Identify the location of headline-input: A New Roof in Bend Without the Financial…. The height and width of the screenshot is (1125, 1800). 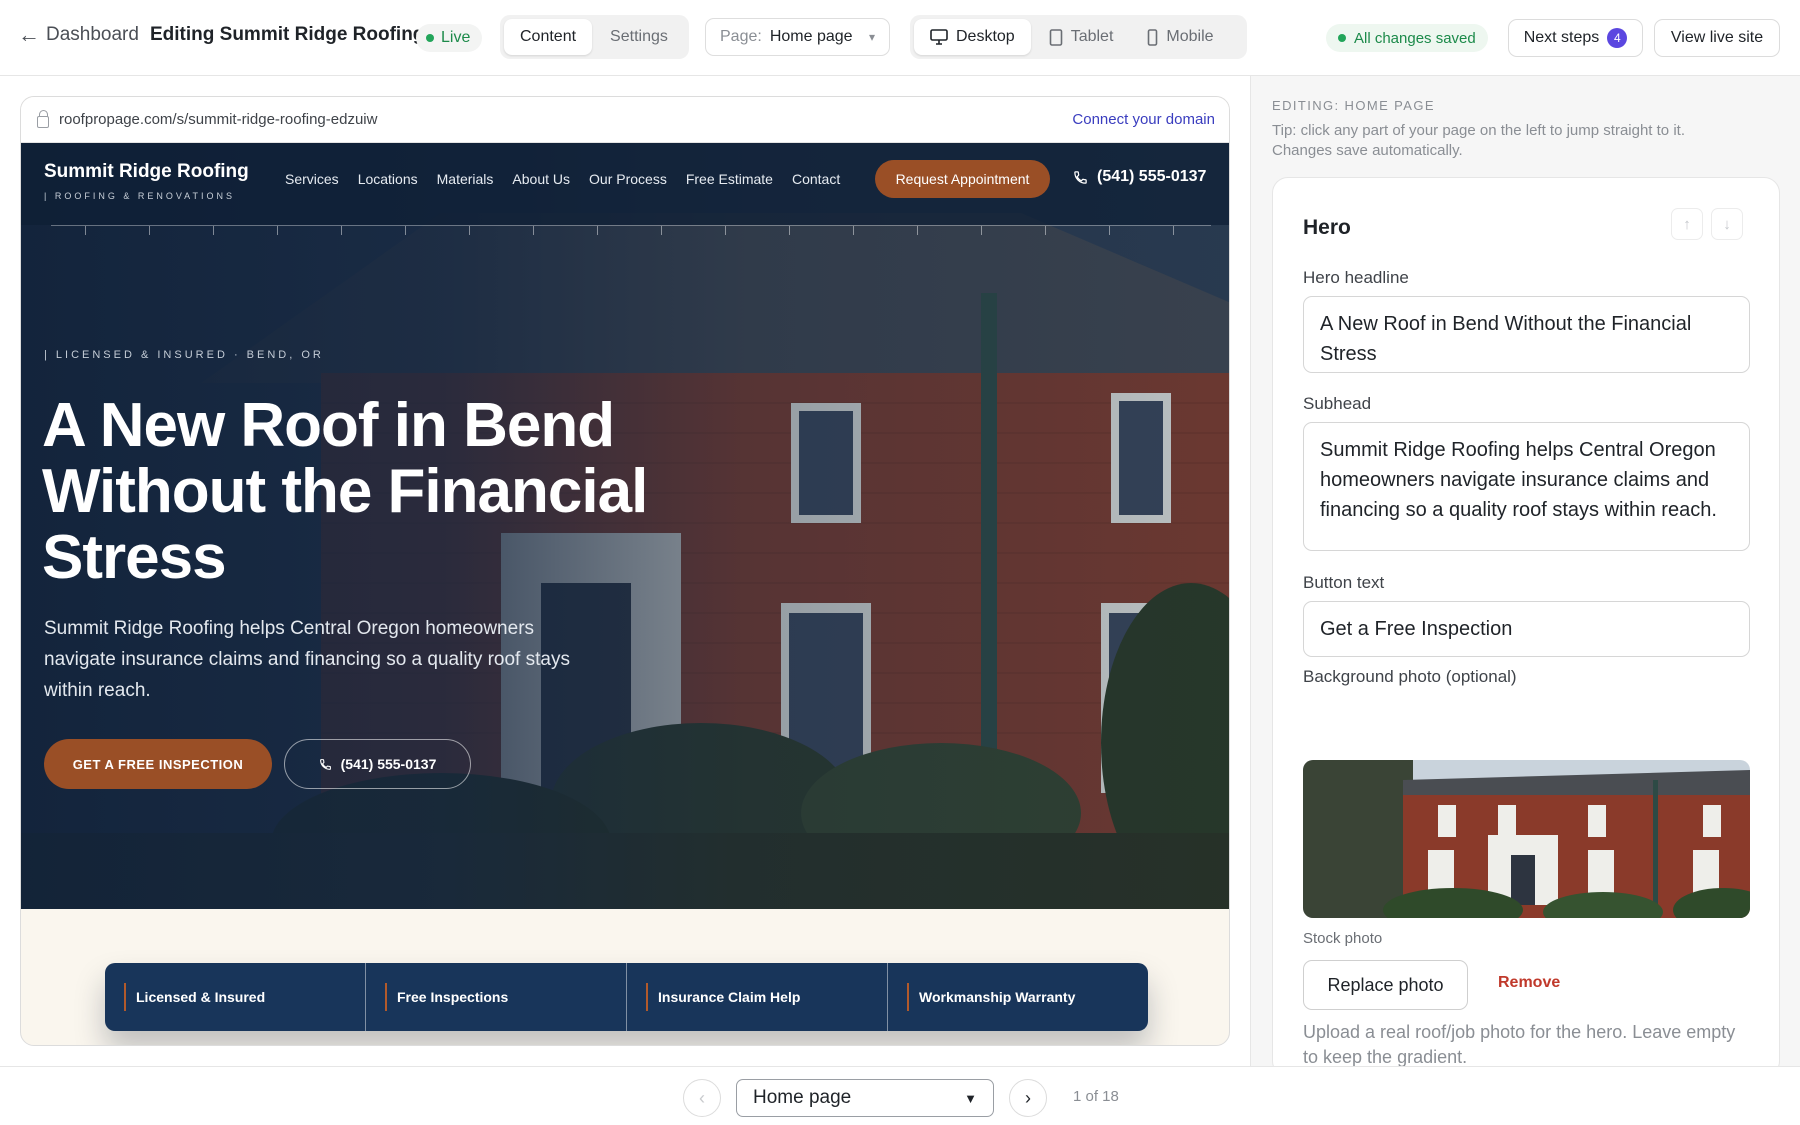
(1526, 334).